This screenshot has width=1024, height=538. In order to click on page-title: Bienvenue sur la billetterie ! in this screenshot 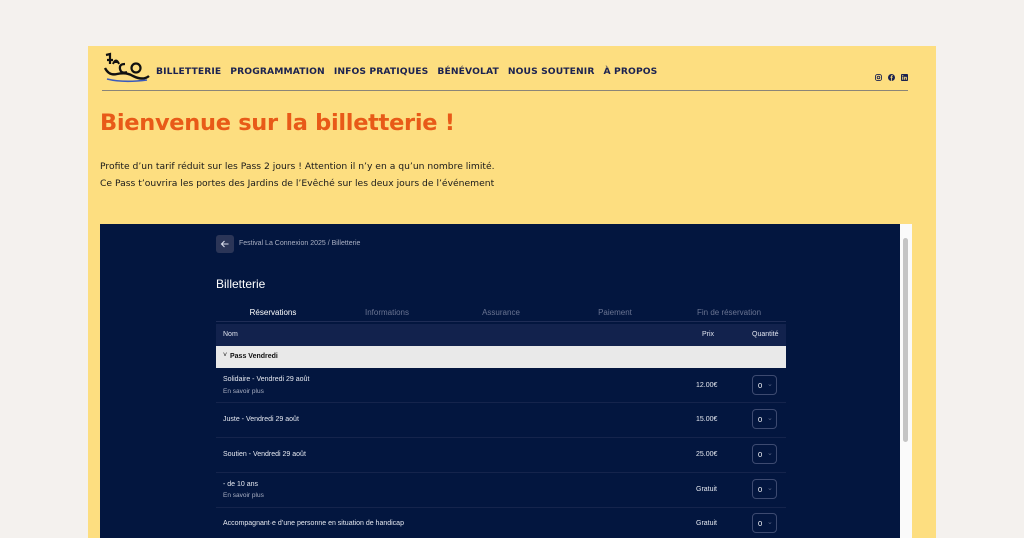, I will do `click(277, 123)`.